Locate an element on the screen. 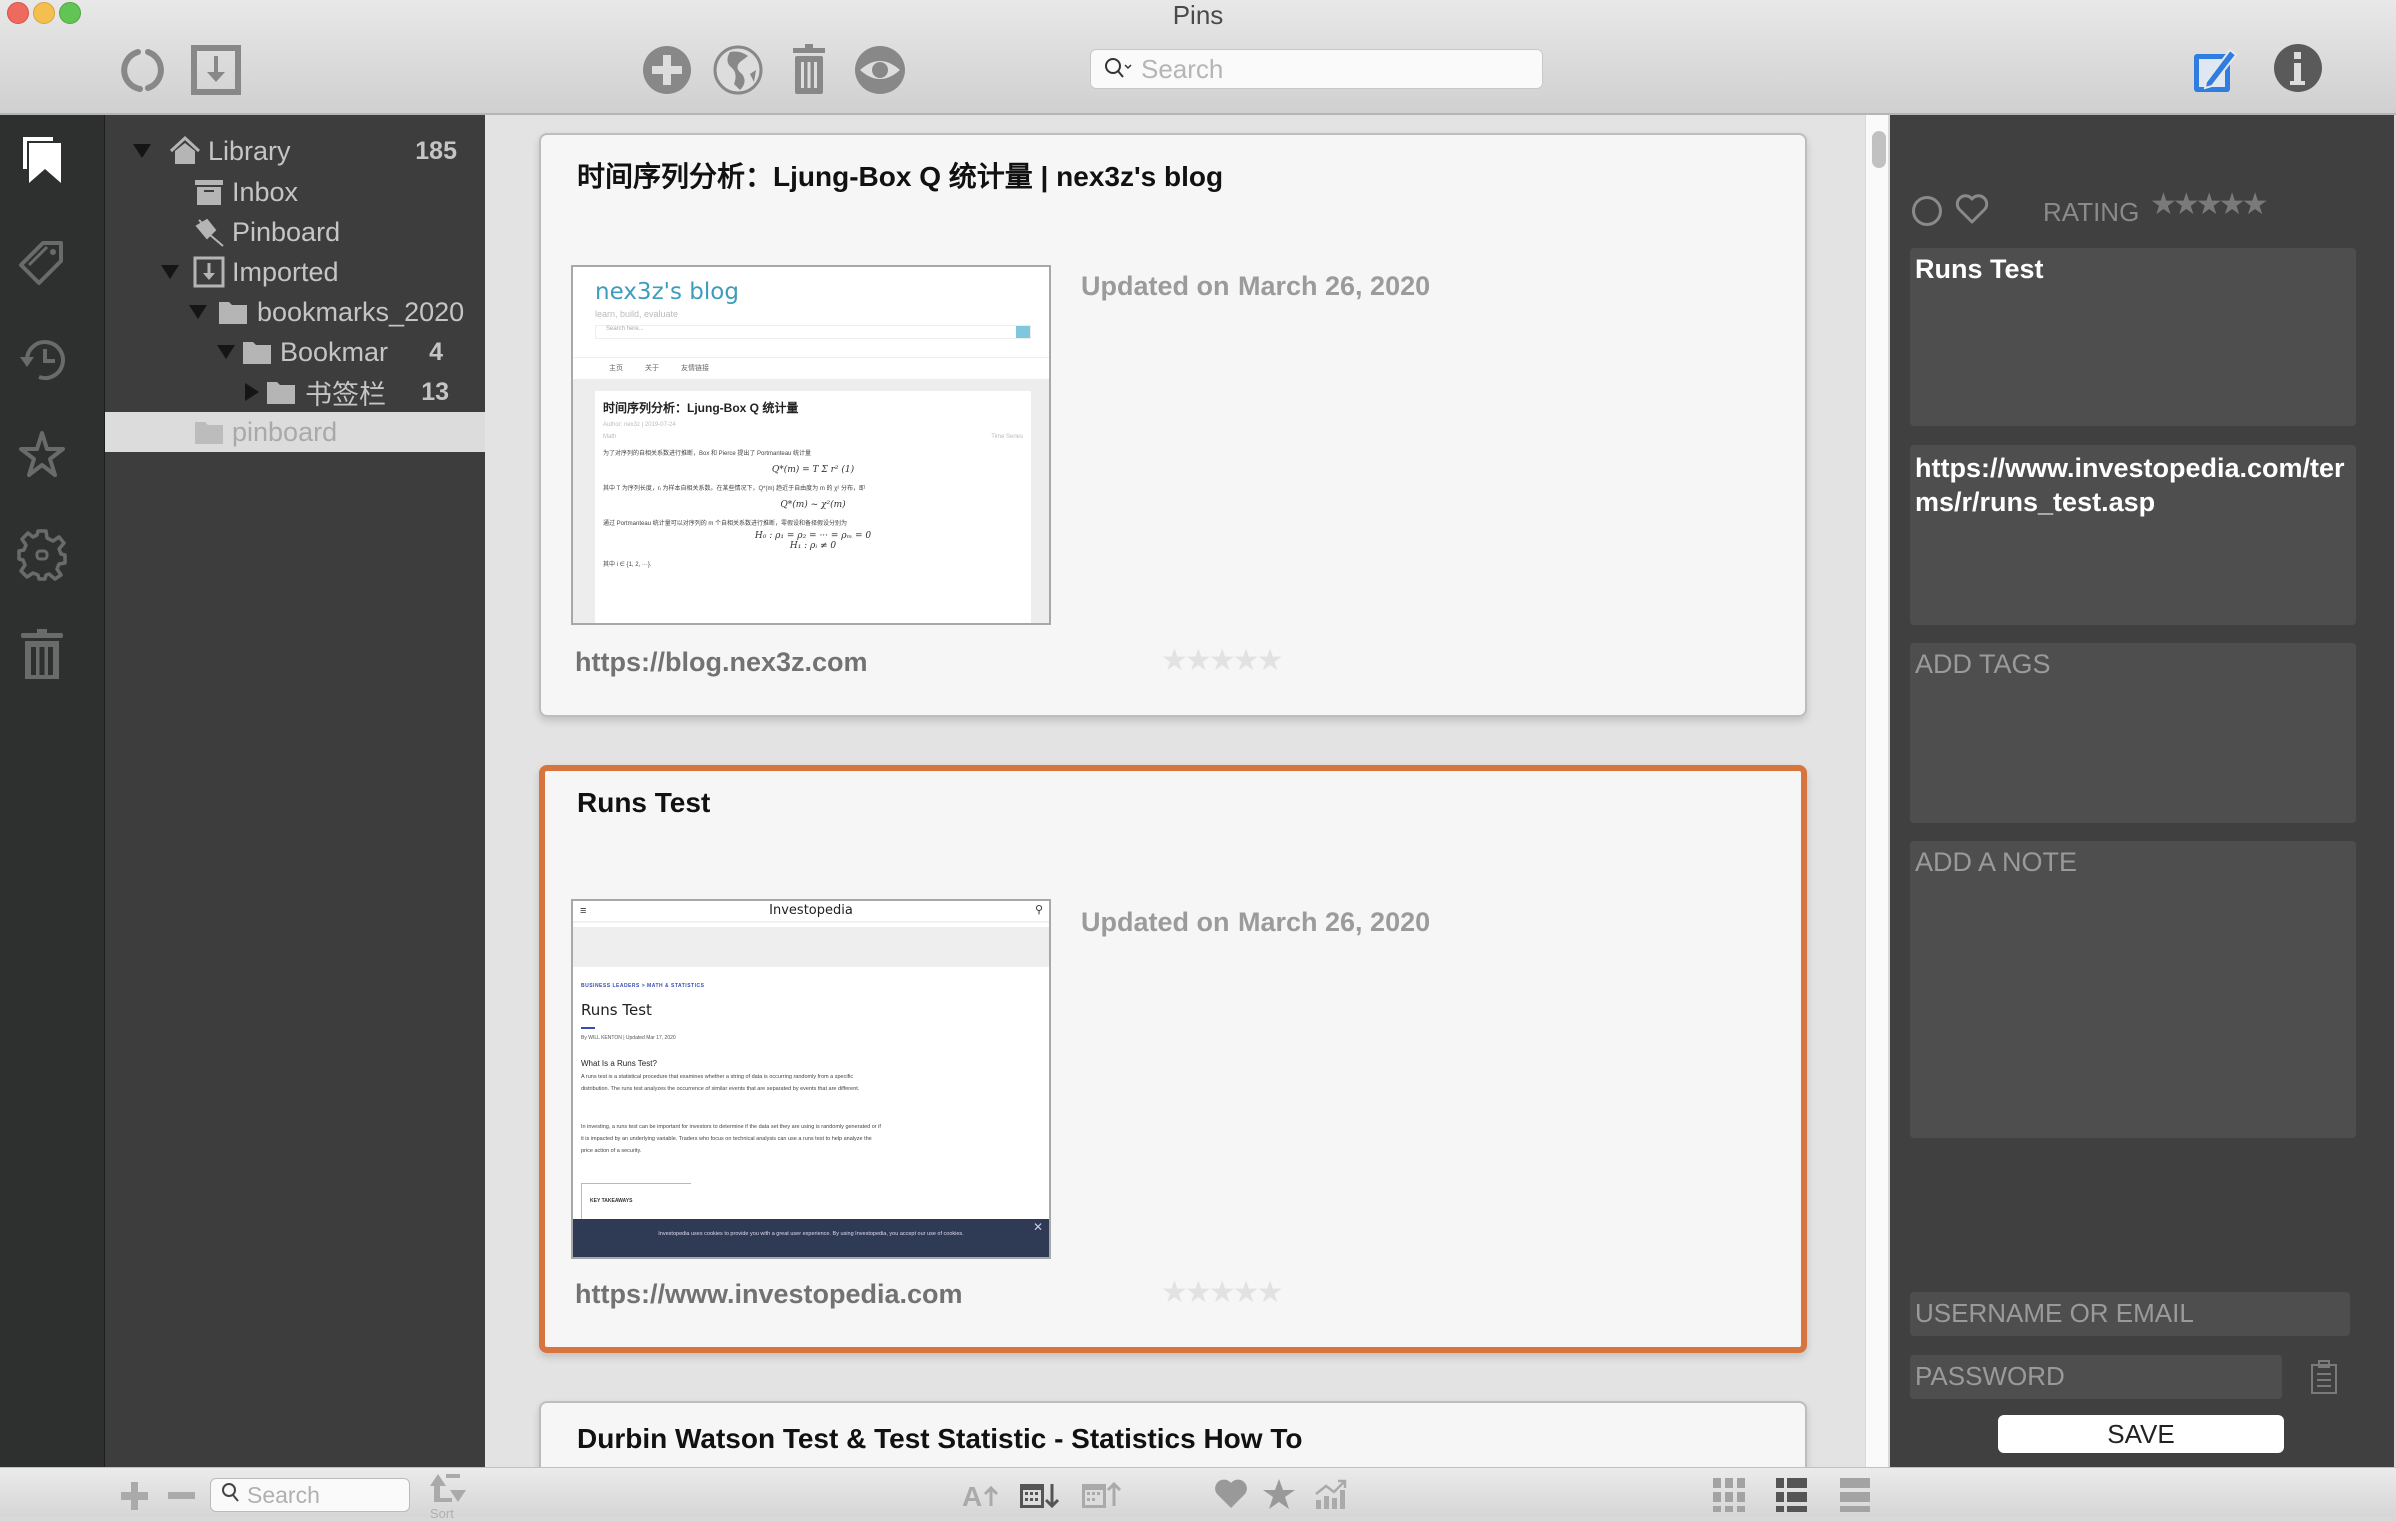  tree-item-pinboard: Pinboard is located at coordinates (295, 232).